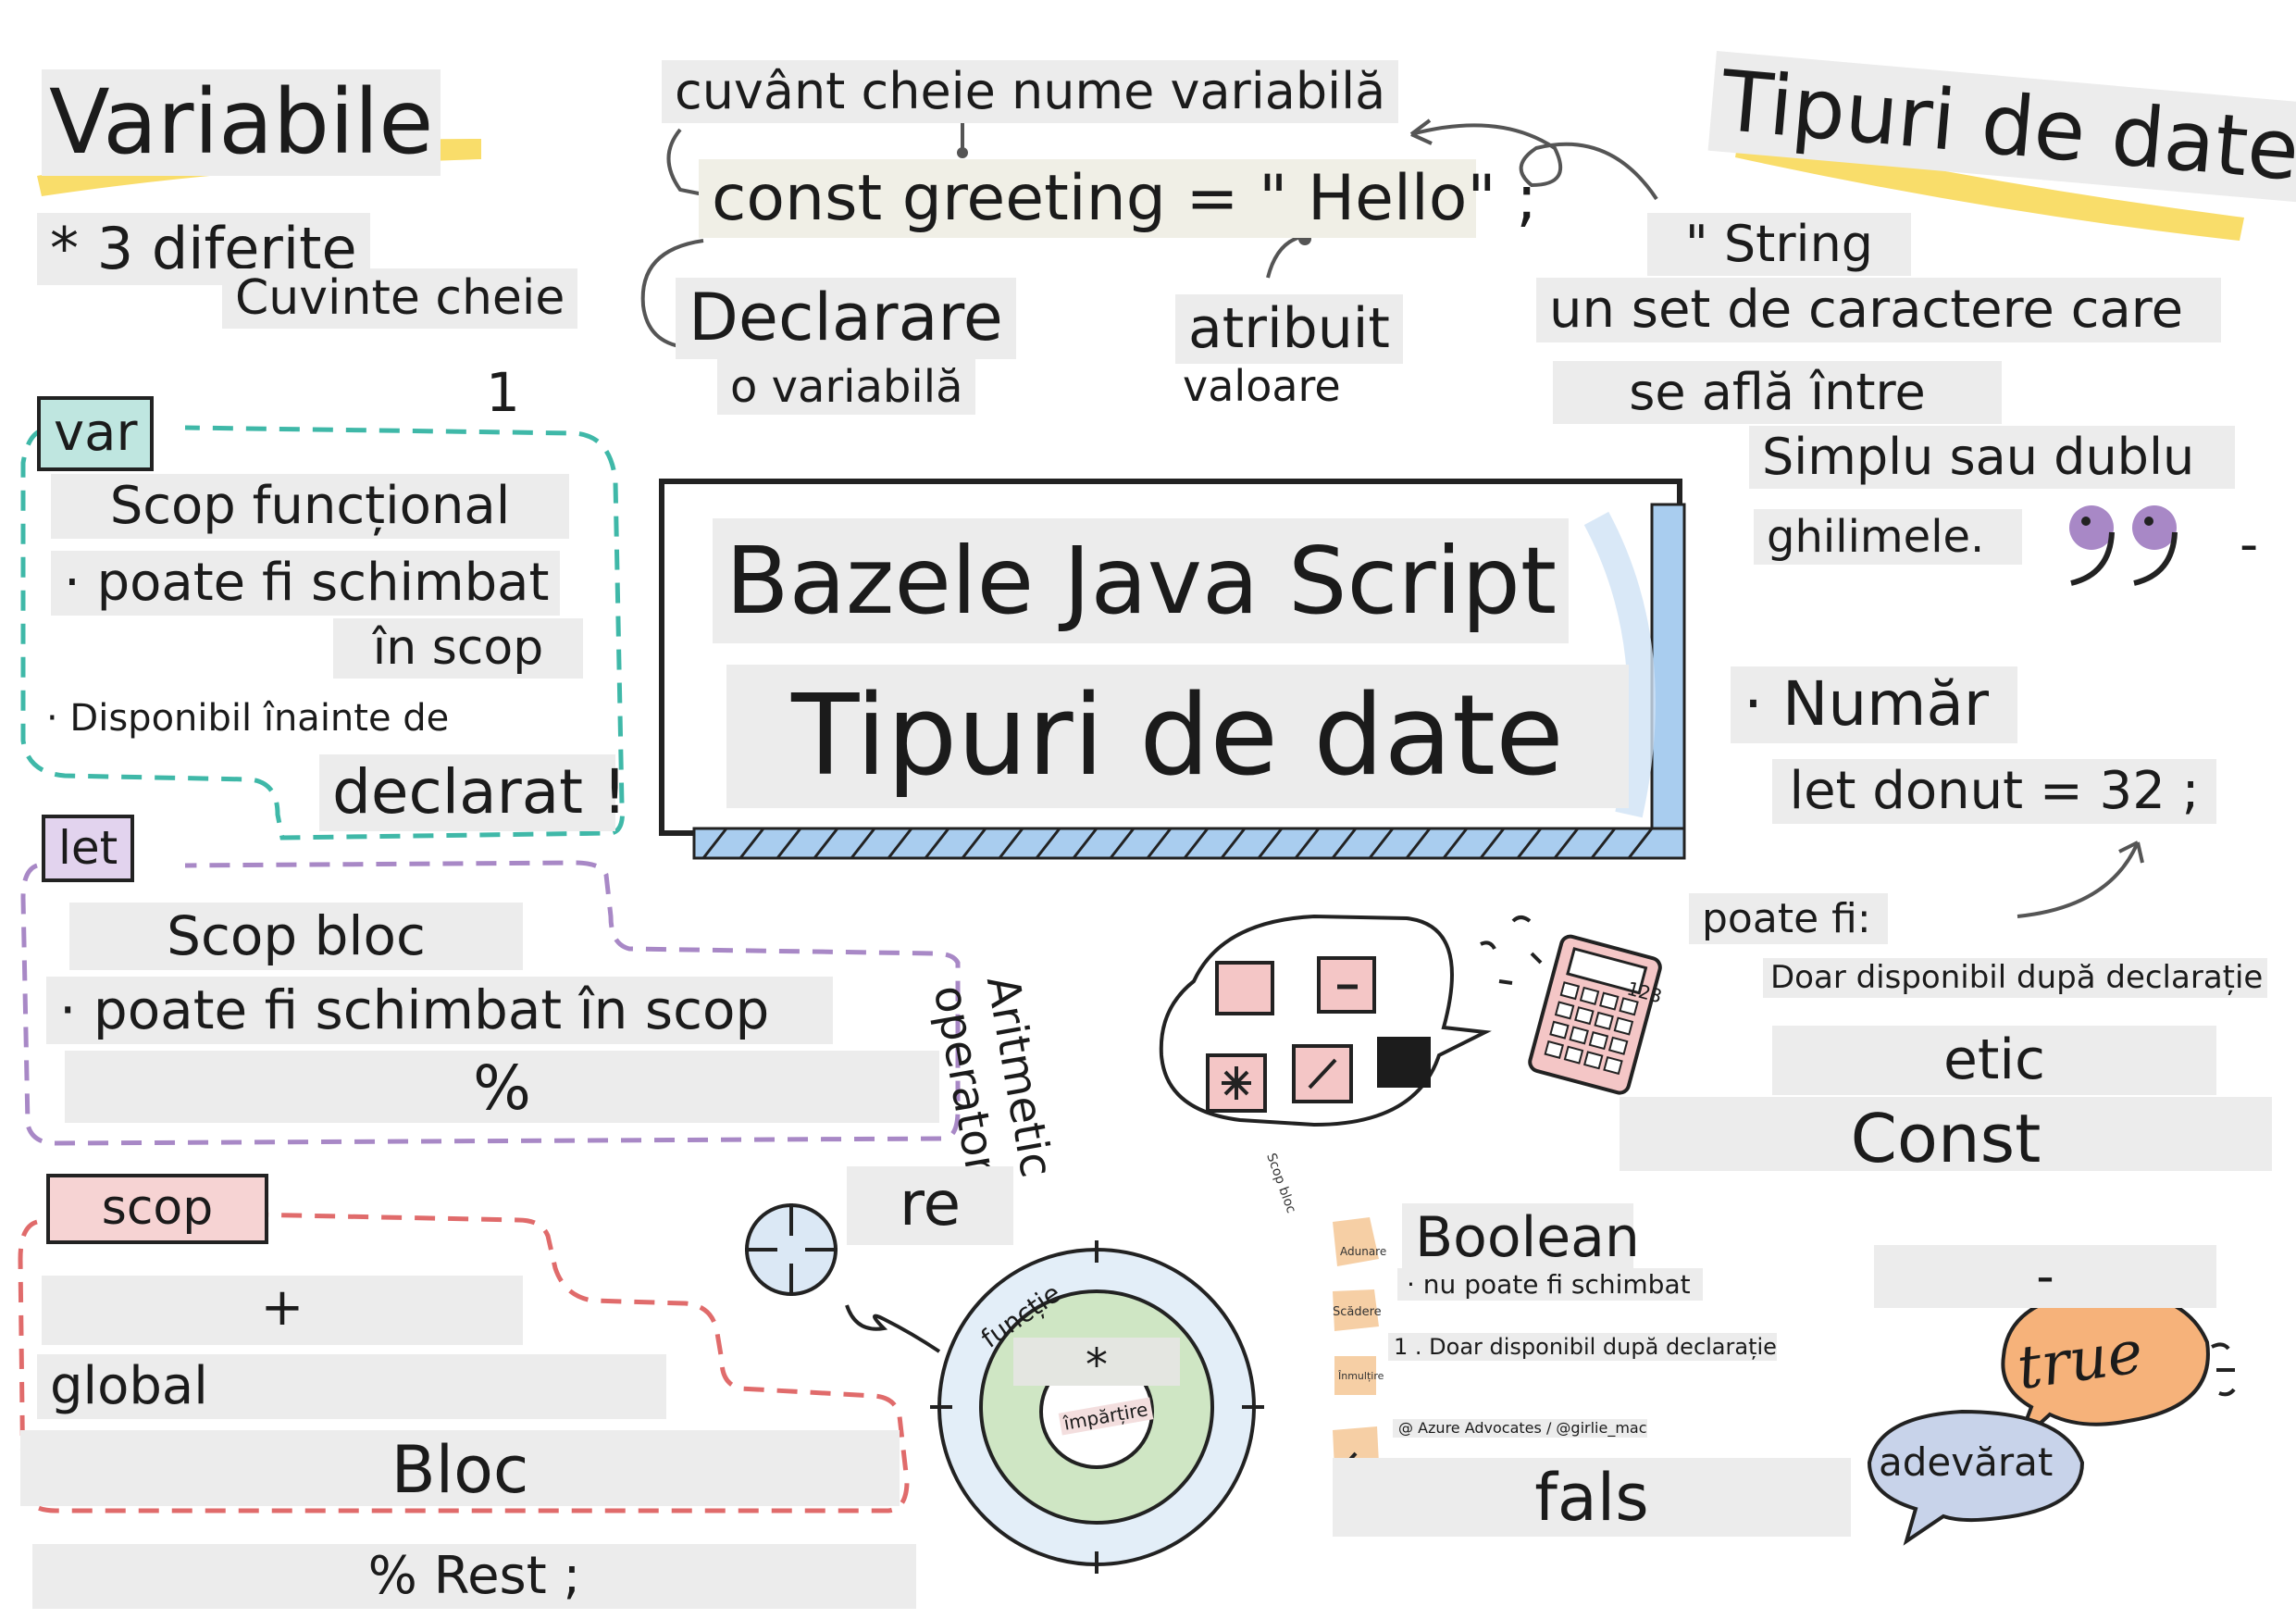 Image resolution: width=2296 pixels, height=1619 pixels. Describe the element at coordinates (1966, 1462) in the screenshot. I see `true-ro-label: adevărat` at that location.